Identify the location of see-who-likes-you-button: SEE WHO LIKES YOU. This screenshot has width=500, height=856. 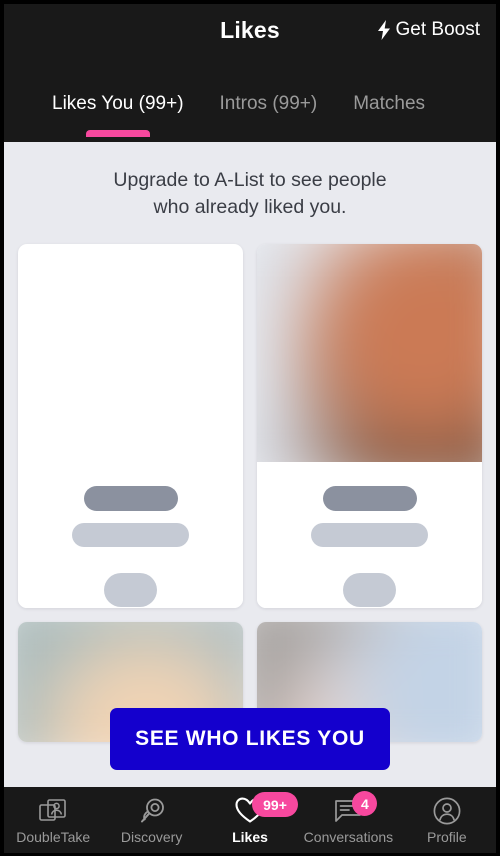
(250, 739).